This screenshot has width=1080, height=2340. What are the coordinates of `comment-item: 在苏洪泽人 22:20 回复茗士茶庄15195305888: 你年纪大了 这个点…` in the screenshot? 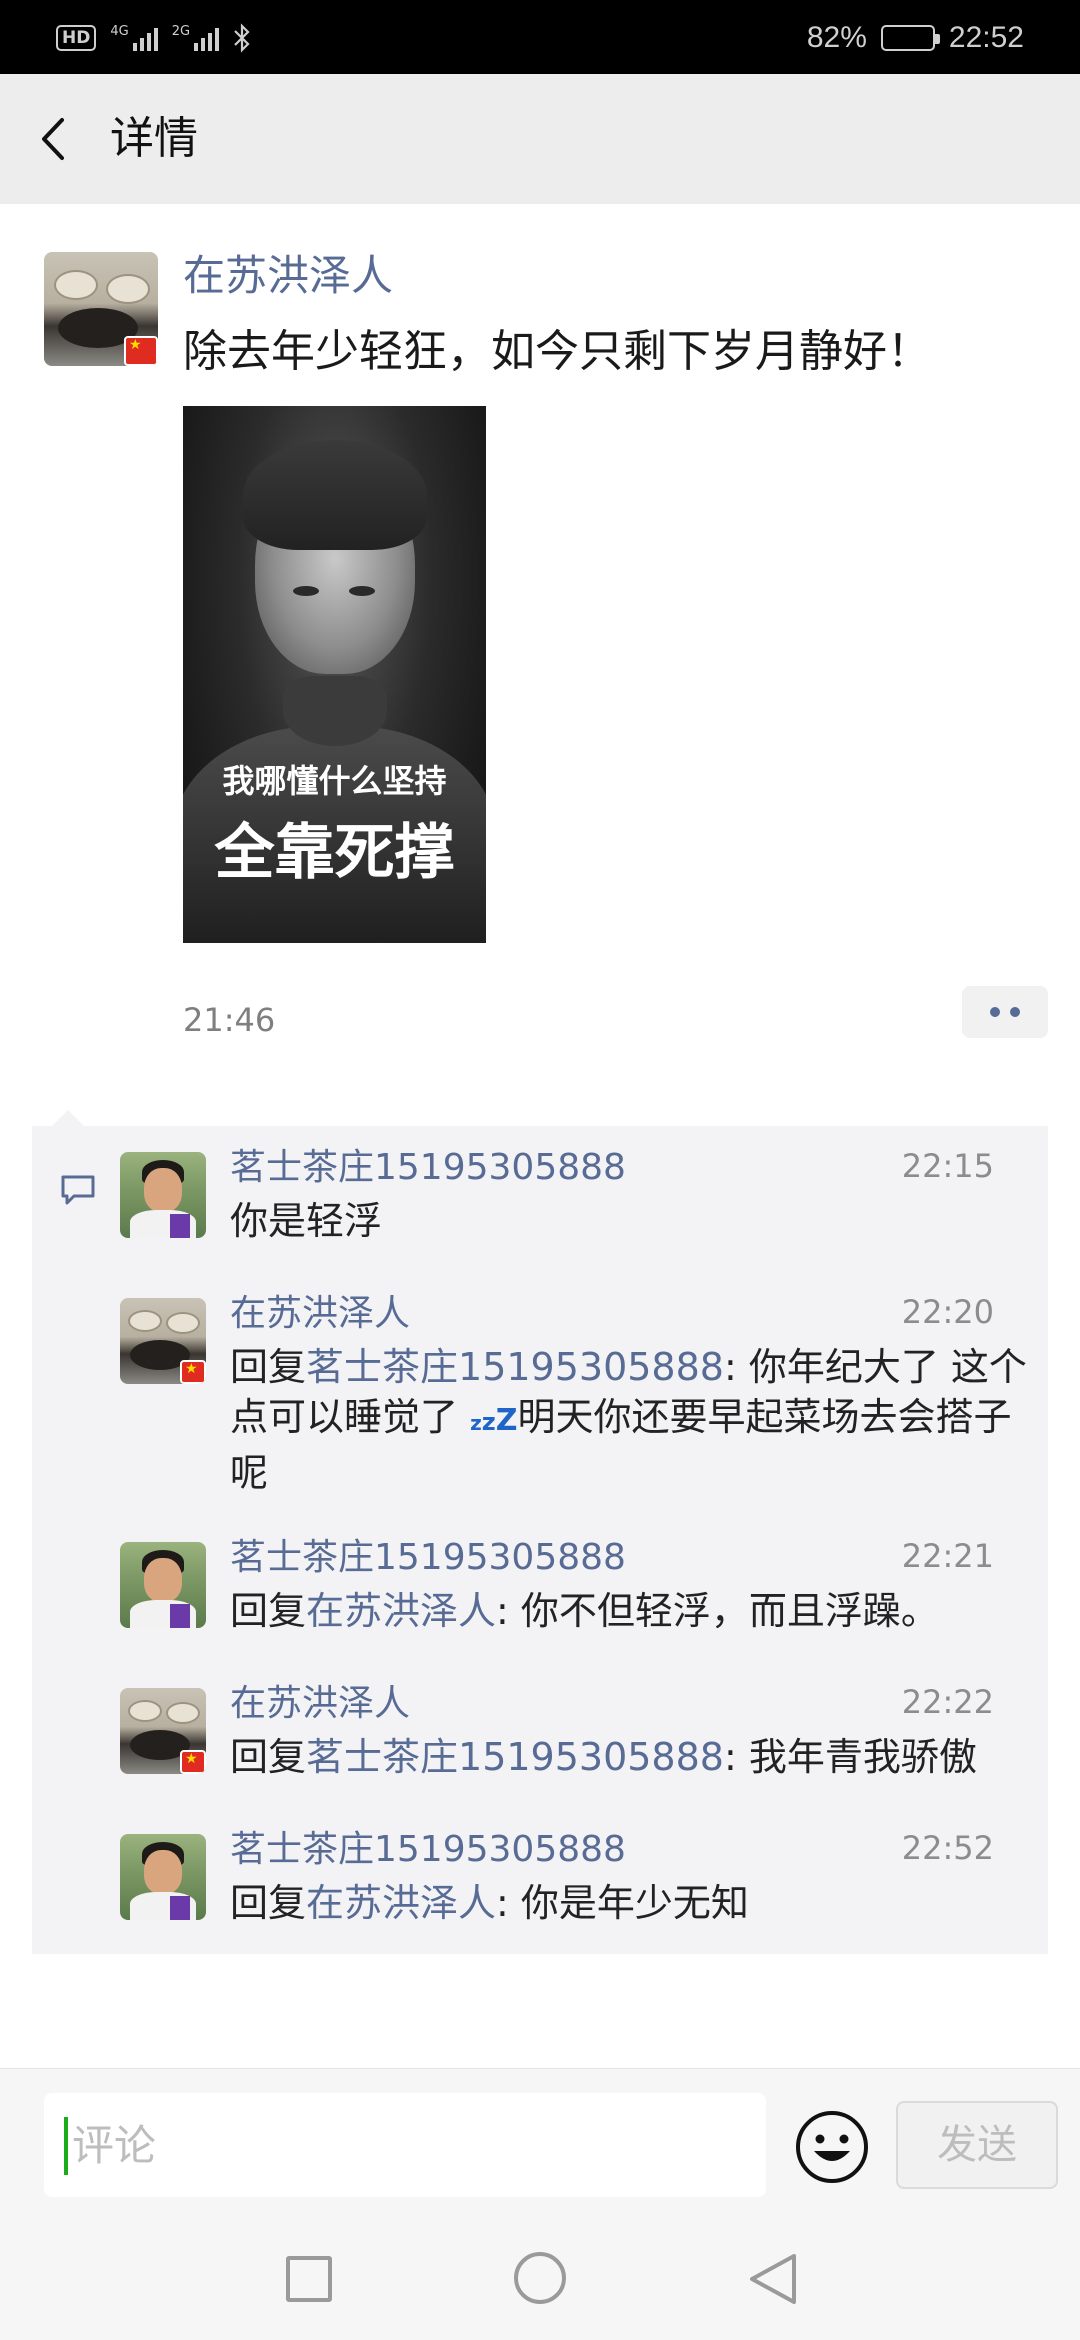 It's located at (540, 1394).